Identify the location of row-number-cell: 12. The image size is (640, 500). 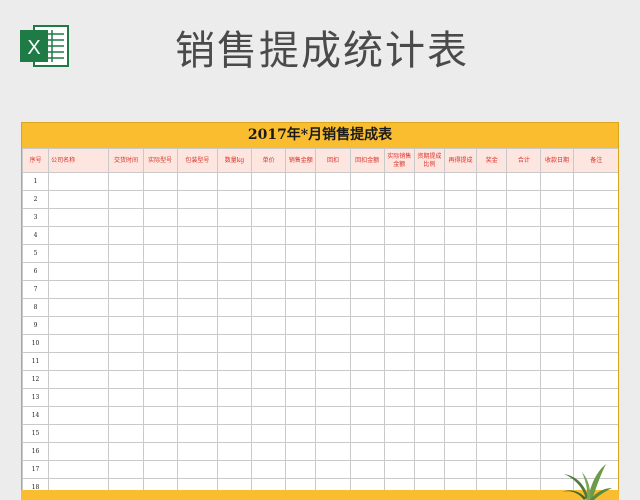
(36, 379).